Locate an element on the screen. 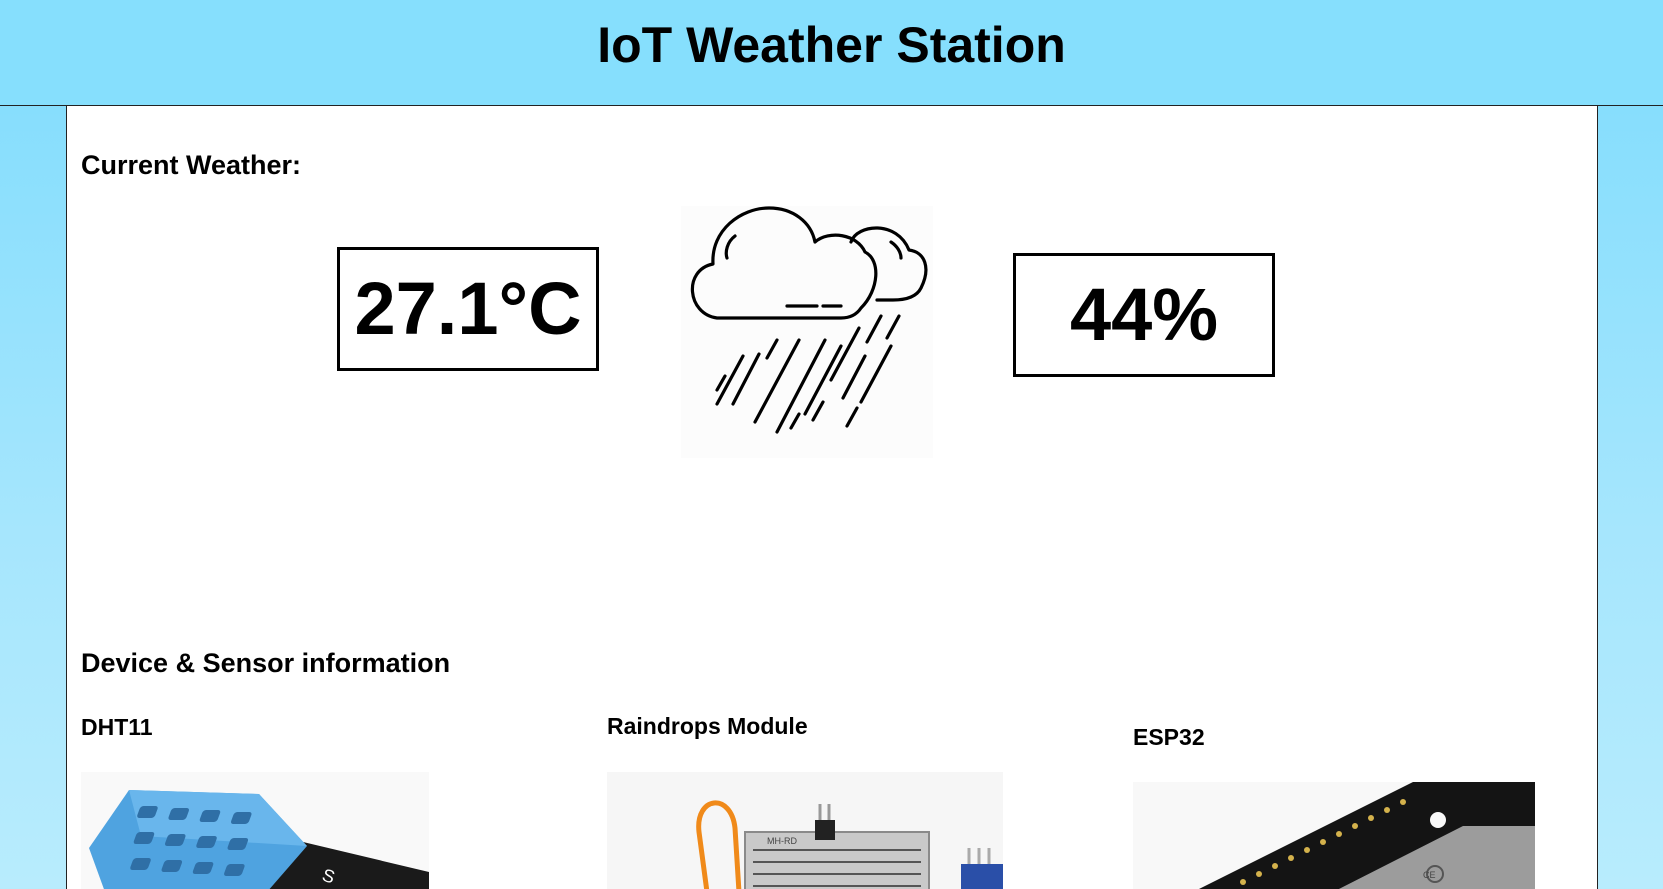 The height and width of the screenshot is (889, 1663). temperature-display: 27.1°C is located at coordinates (468, 309).